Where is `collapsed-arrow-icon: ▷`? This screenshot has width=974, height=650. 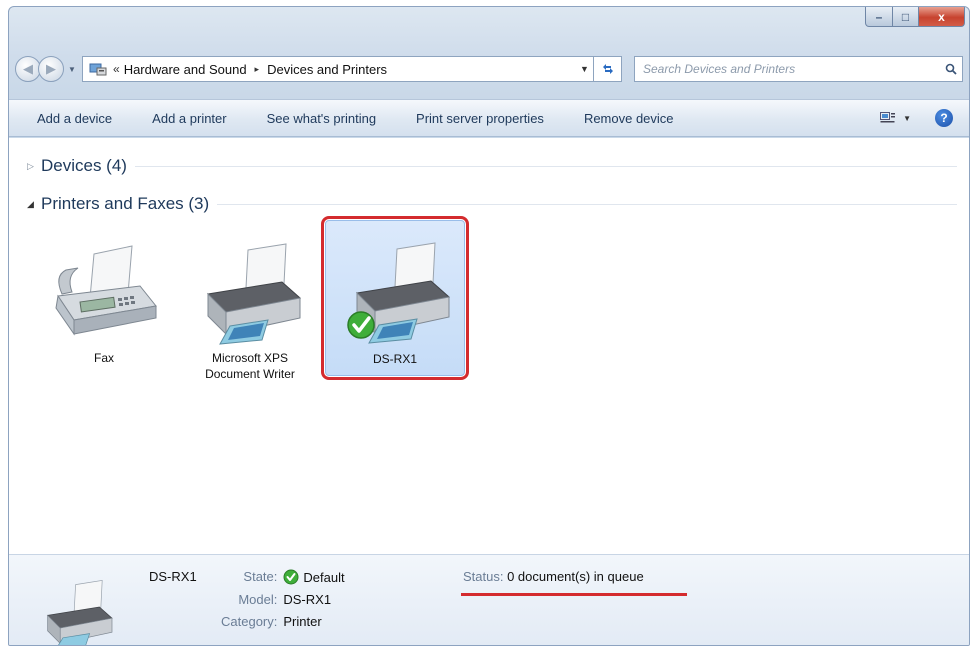
collapsed-arrow-icon: ▷ is located at coordinates (30, 165).